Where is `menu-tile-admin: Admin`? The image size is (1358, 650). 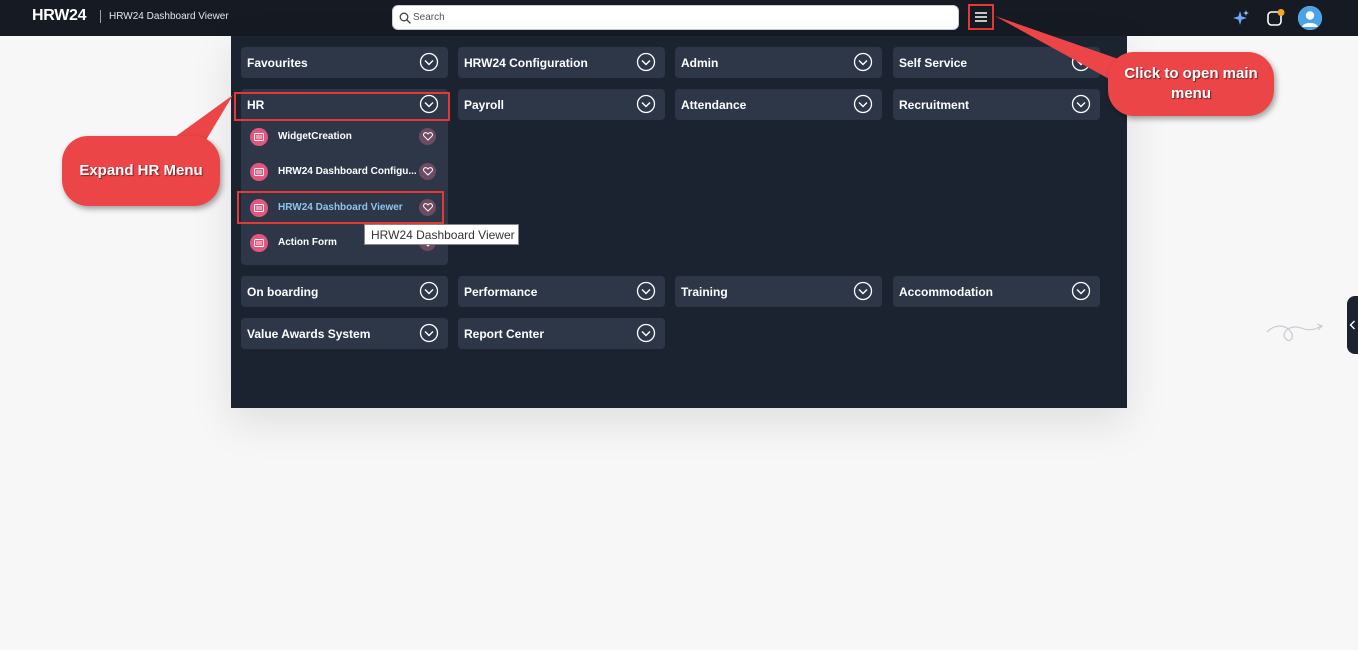
menu-tile-admin: Admin is located at coordinates (778, 62).